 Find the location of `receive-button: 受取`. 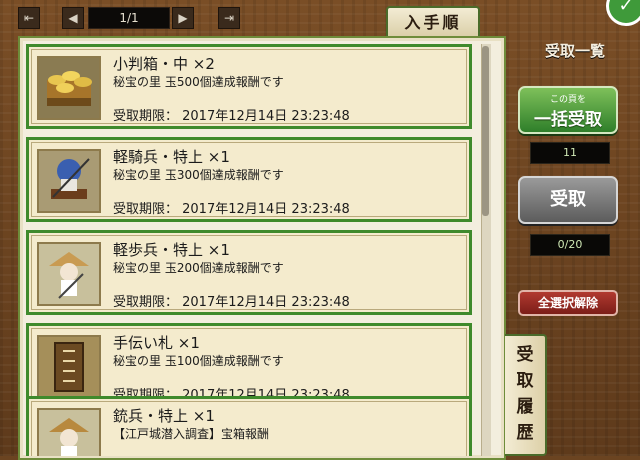

receive-button: 受取 is located at coordinates (568, 200).